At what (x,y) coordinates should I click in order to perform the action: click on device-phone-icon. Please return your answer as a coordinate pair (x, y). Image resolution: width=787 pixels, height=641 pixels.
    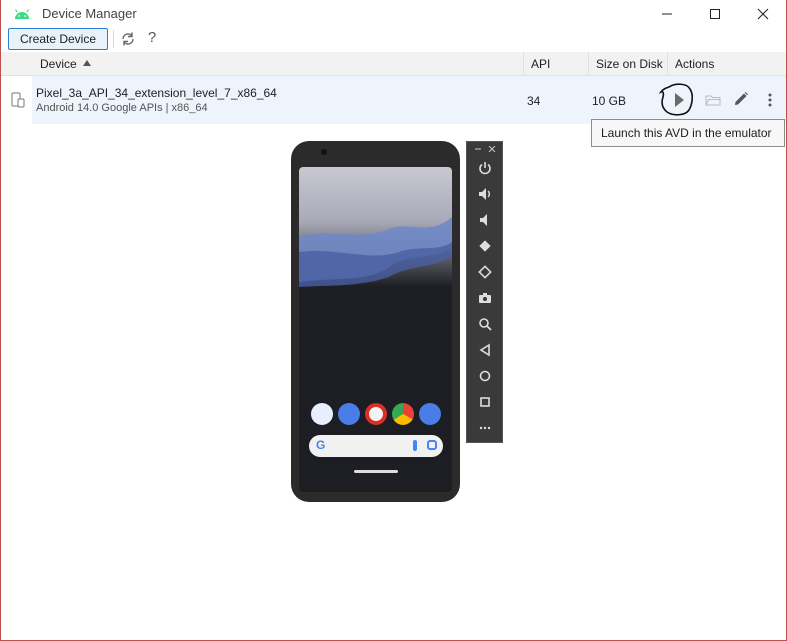
    Looking at the image, I should click on (18, 100).